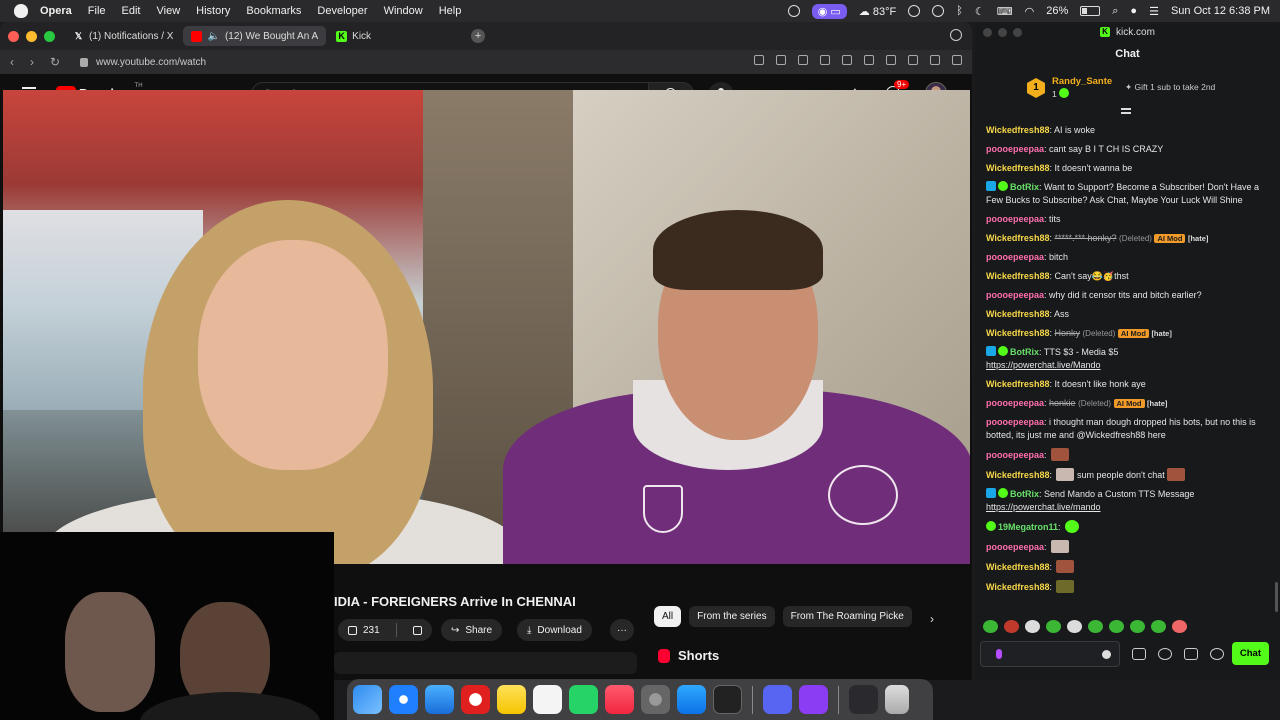 The width and height of the screenshot is (1280, 720). What do you see at coordinates (1082, 81) in the screenshot?
I see `pinned-username: Randy_Sante` at bounding box center [1082, 81].